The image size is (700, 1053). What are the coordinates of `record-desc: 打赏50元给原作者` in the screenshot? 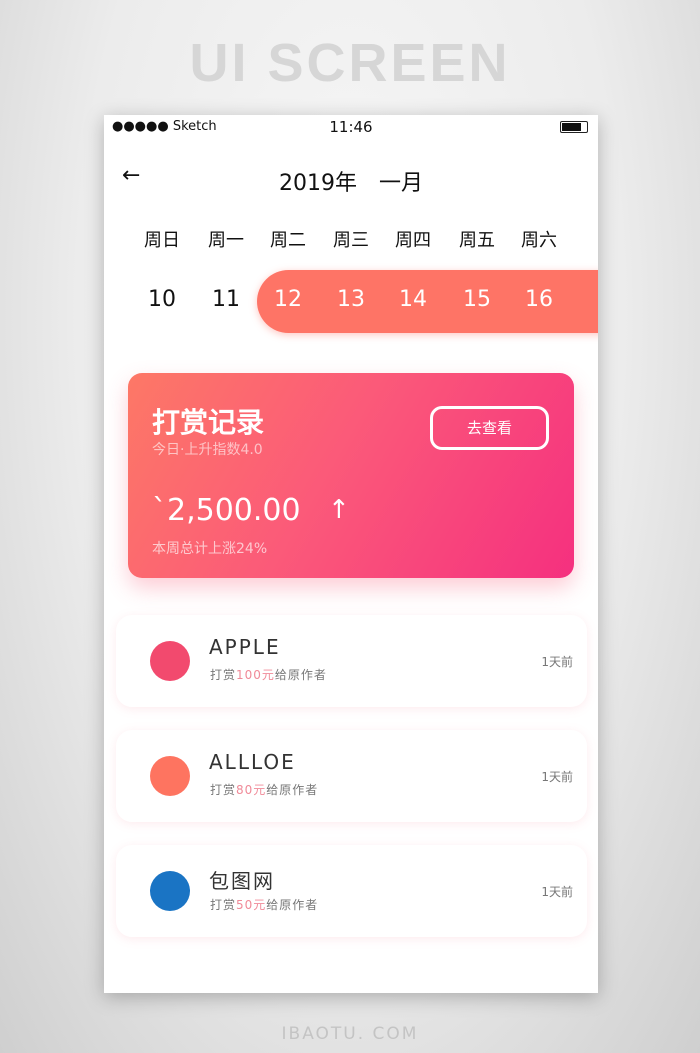 It's located at (264, 904).